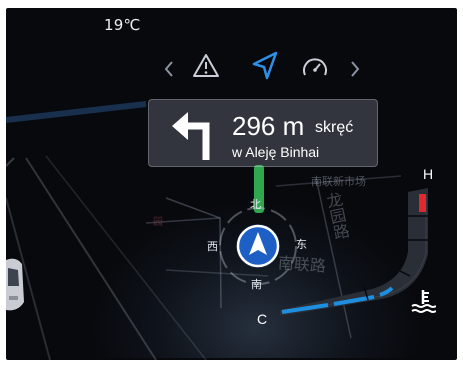 The image size is (463, 369). Describe the element at coordinates (315, 67) in the screenshot. I see `speedometer-icon` at that location.